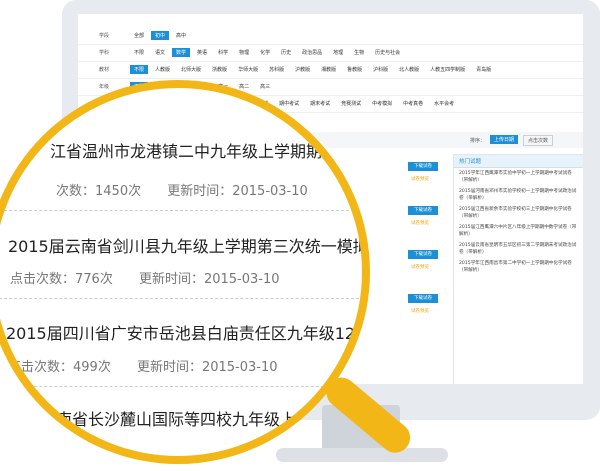  Describe the element at coordinates (538, 140) in the screenshot. I see `sort-by-clicks-button: 点击次数` at that location.